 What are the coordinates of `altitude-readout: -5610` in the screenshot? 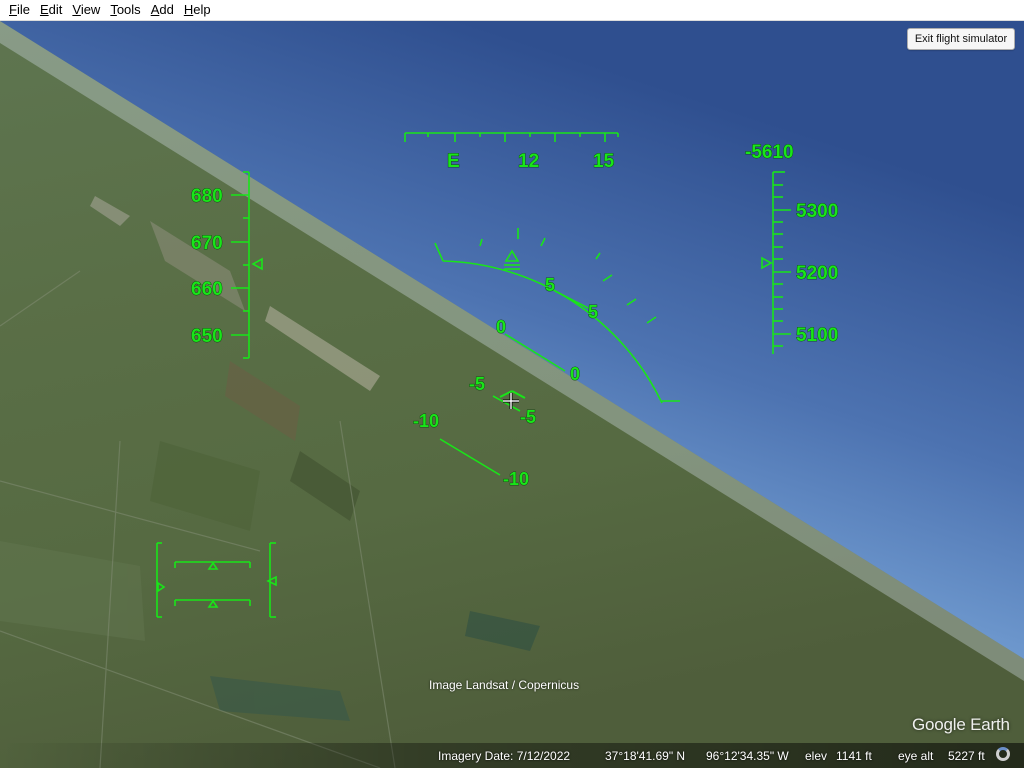 It's located at (769, 152).